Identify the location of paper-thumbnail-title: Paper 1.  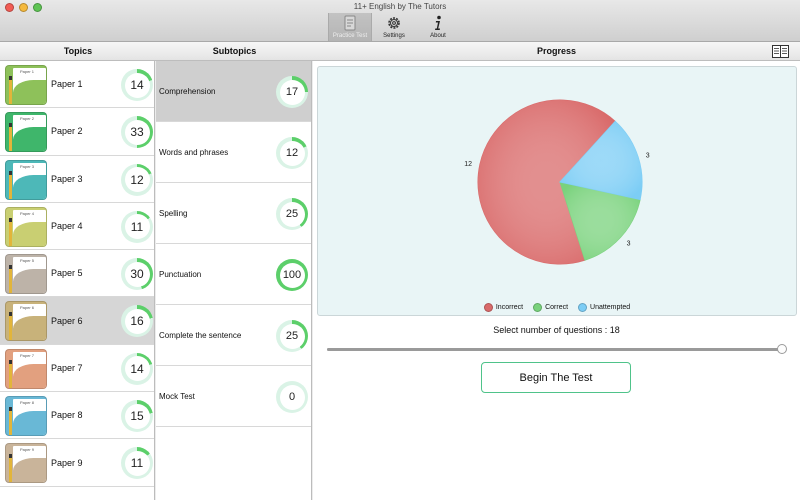
(27, 71).